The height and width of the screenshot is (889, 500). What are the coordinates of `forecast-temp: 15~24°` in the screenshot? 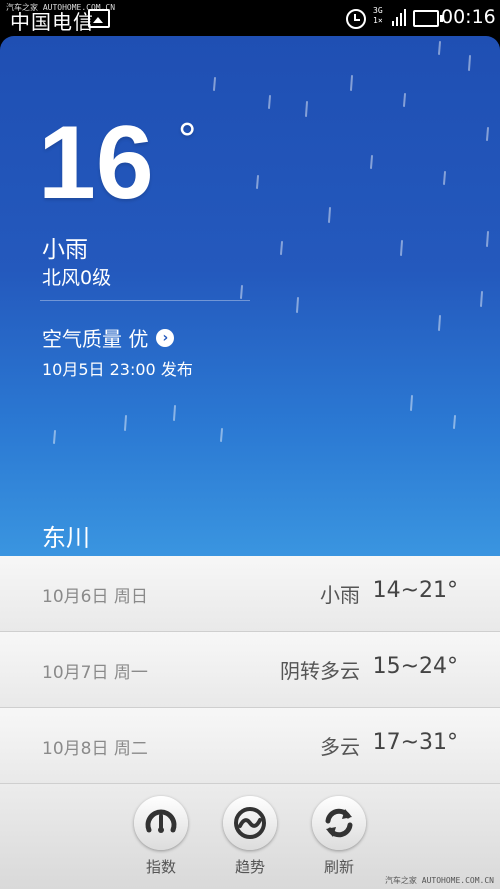 It's located at (415, 666).